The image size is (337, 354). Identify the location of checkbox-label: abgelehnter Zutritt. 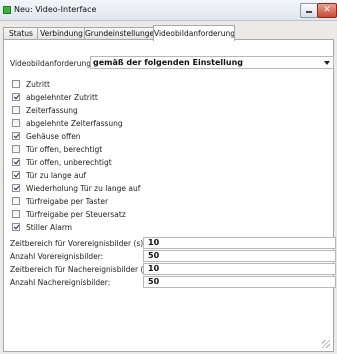
(62, 97).